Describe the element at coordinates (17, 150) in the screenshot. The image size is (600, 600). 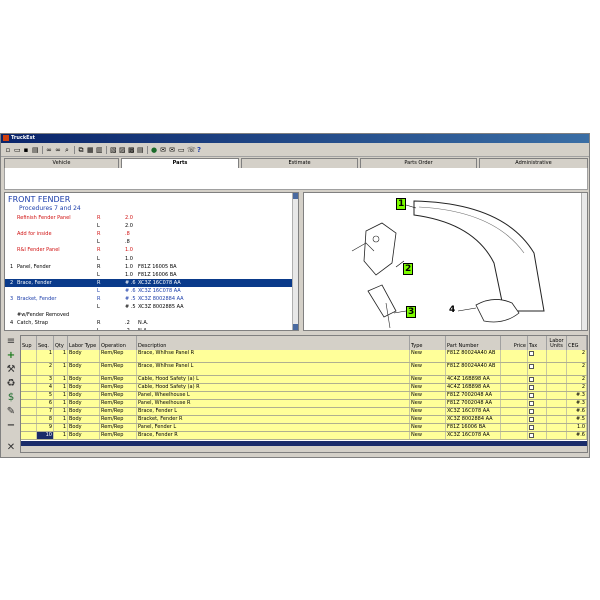
I see `open-icon: ▭` at that location.